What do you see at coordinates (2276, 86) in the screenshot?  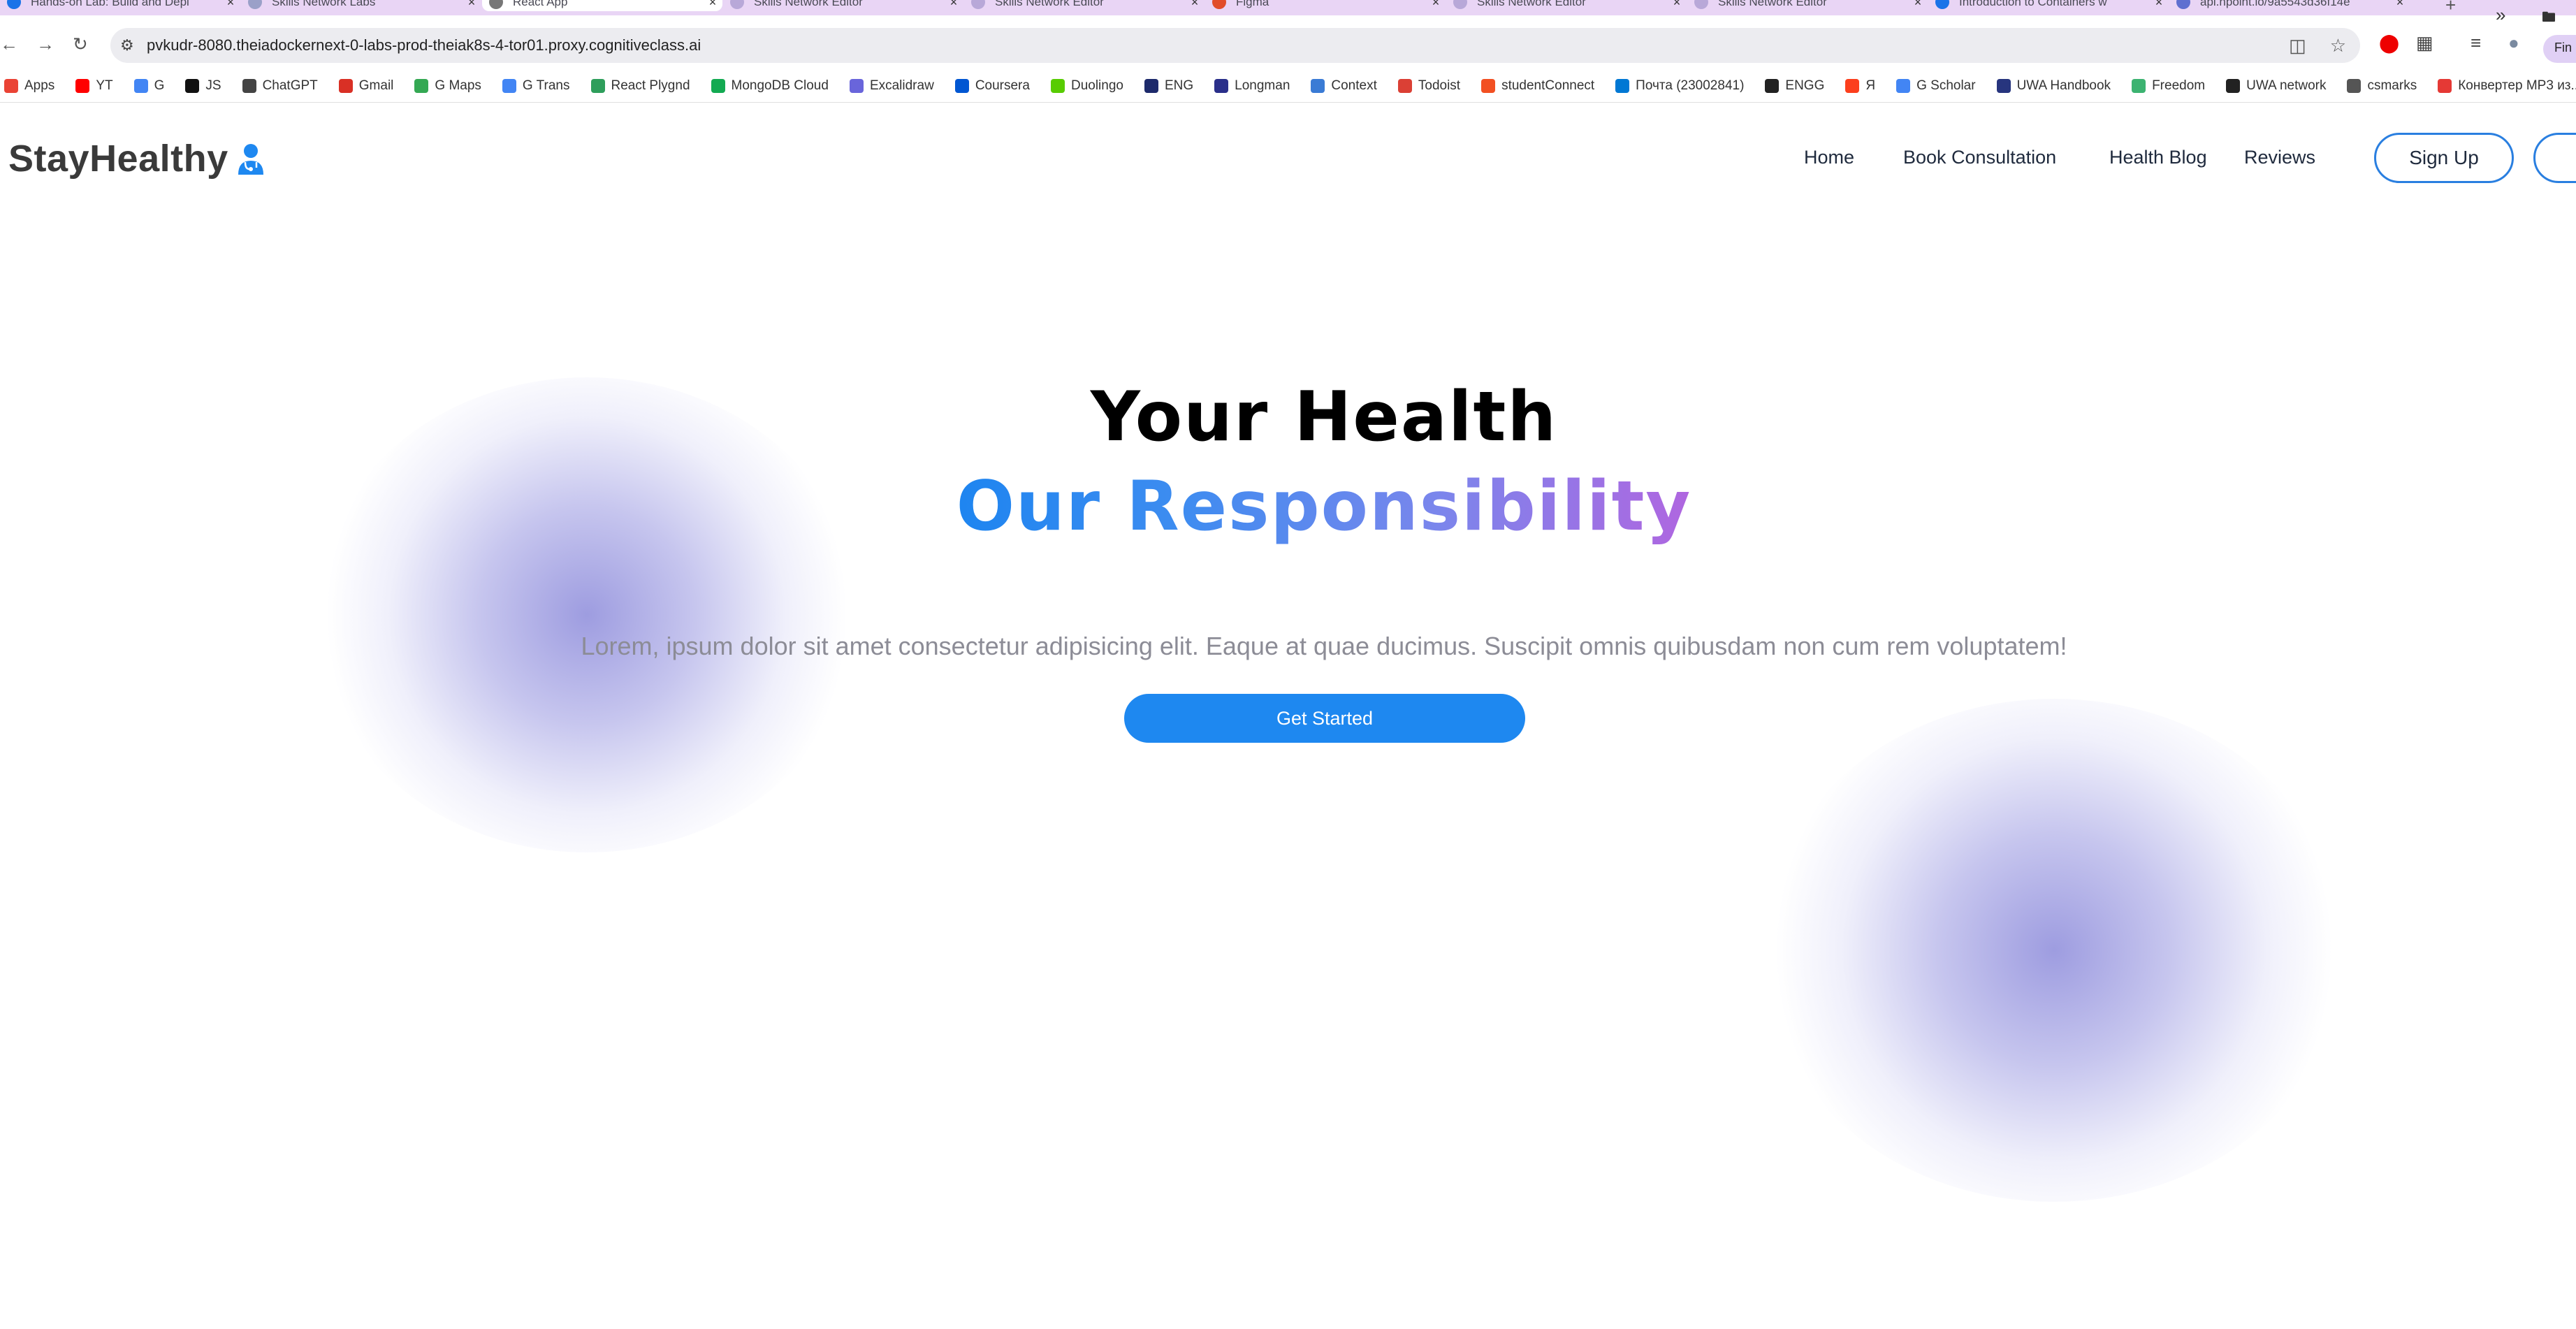 I see `bookmark-item: UWA network` at bounding box center [2276, 86].